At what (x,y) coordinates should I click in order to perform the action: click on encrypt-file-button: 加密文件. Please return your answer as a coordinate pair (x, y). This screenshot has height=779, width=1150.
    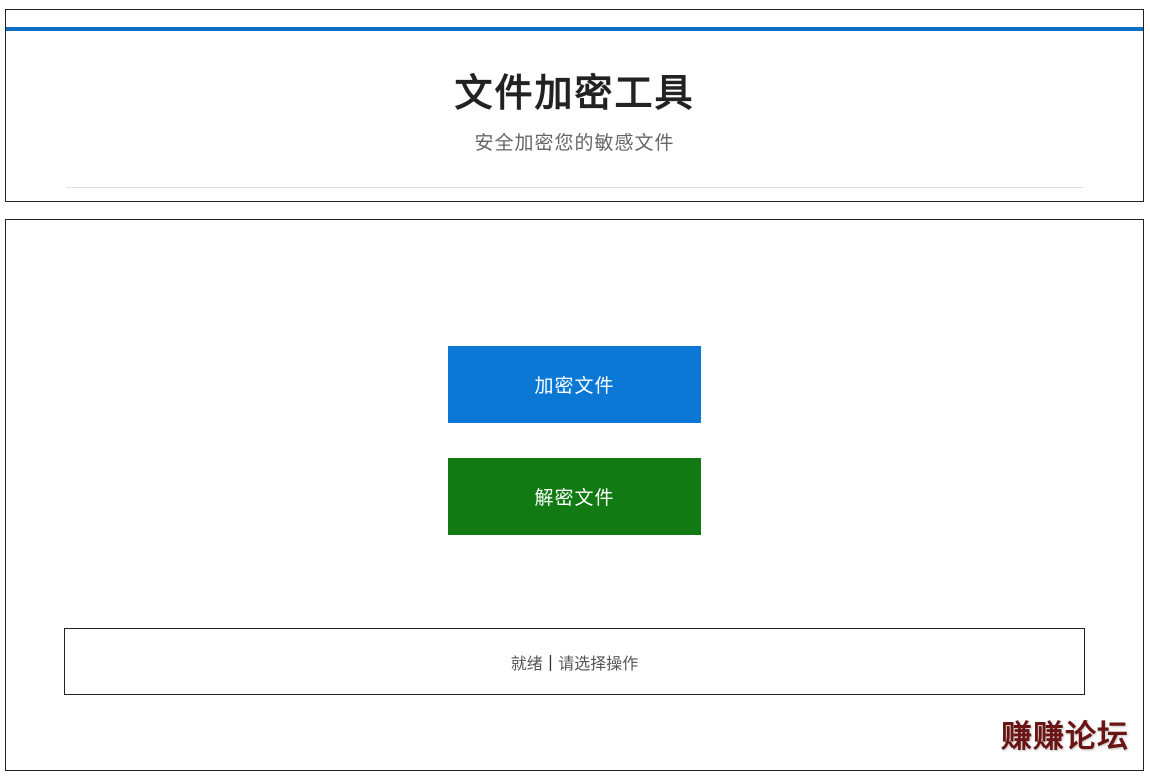
    Looking at the image, I should click on (574, 384).